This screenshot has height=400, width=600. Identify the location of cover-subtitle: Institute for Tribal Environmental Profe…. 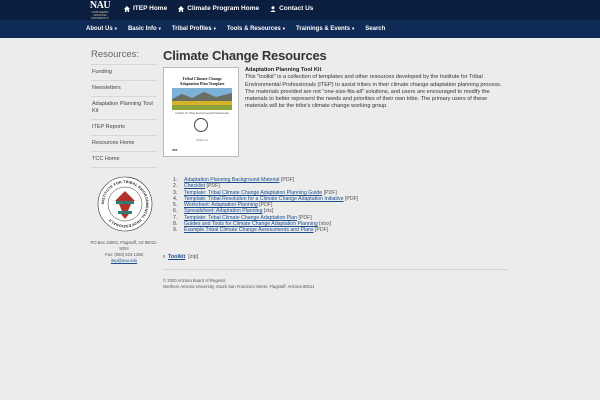
(202, 113).